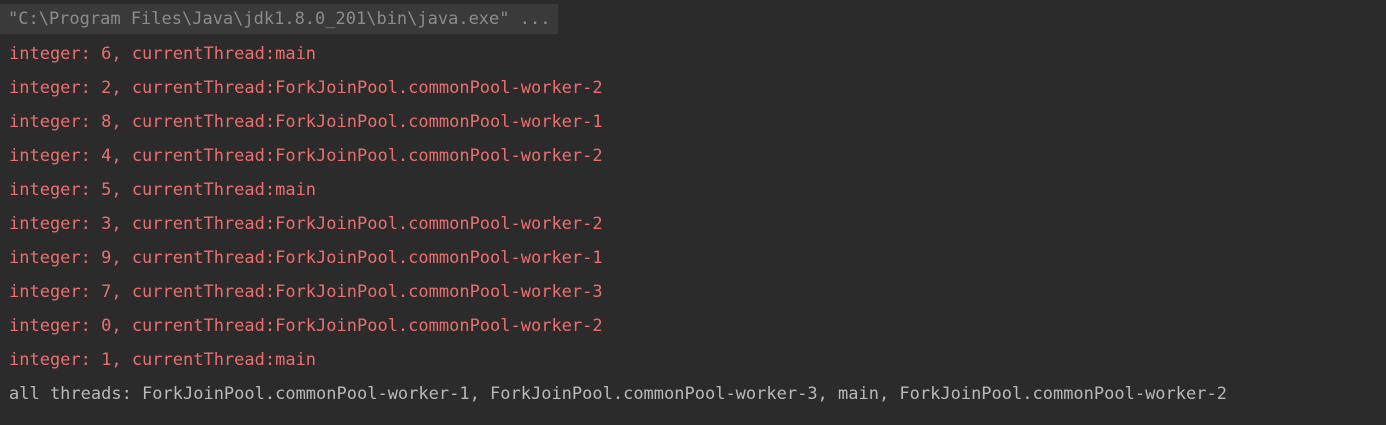 The width and height of the screenshot is (1386, 425). What do you see at coordinates (163, 360) in the screenshot?
I see `console-line: integer: 1, currentThread:main` at bounding box center [163, 360].